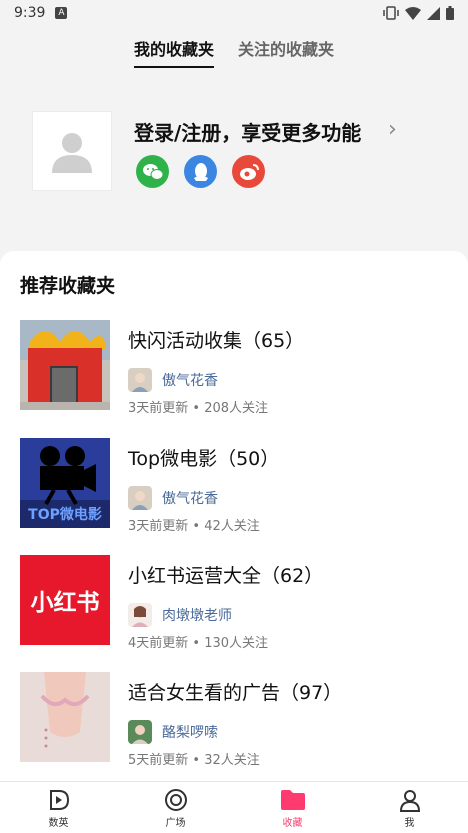 The image size is (468, 833). What do you see at coordinates (433, 13) in the screenshot?
I see `signal-icon` at bounding box center [433, 13].